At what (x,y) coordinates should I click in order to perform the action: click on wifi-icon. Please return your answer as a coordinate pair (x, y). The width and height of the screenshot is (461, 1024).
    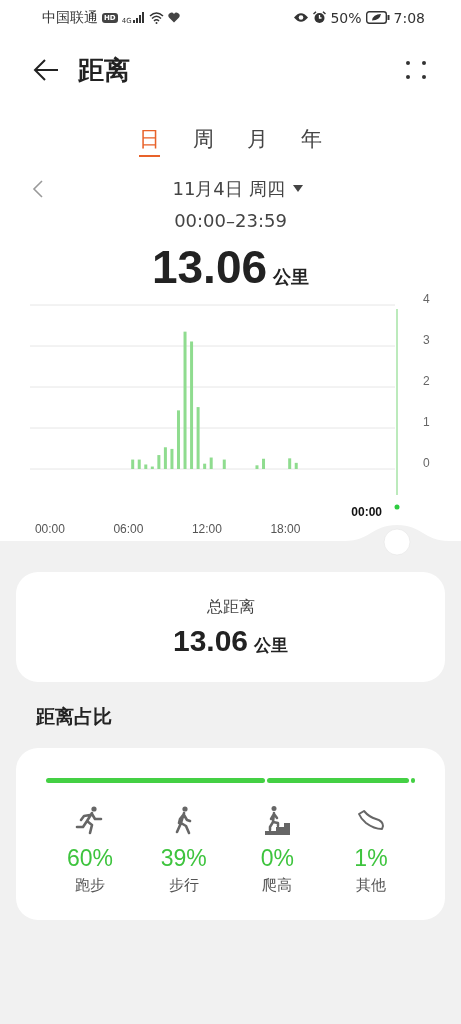
    Looking at the image, I should click on (156, 17).